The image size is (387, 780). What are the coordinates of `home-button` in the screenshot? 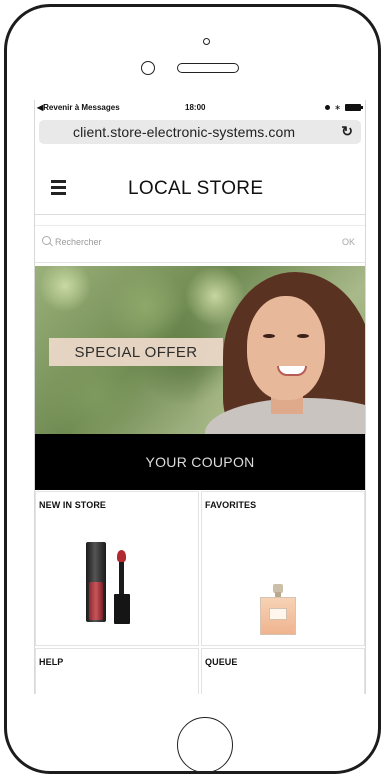 It's located at (205, 745).